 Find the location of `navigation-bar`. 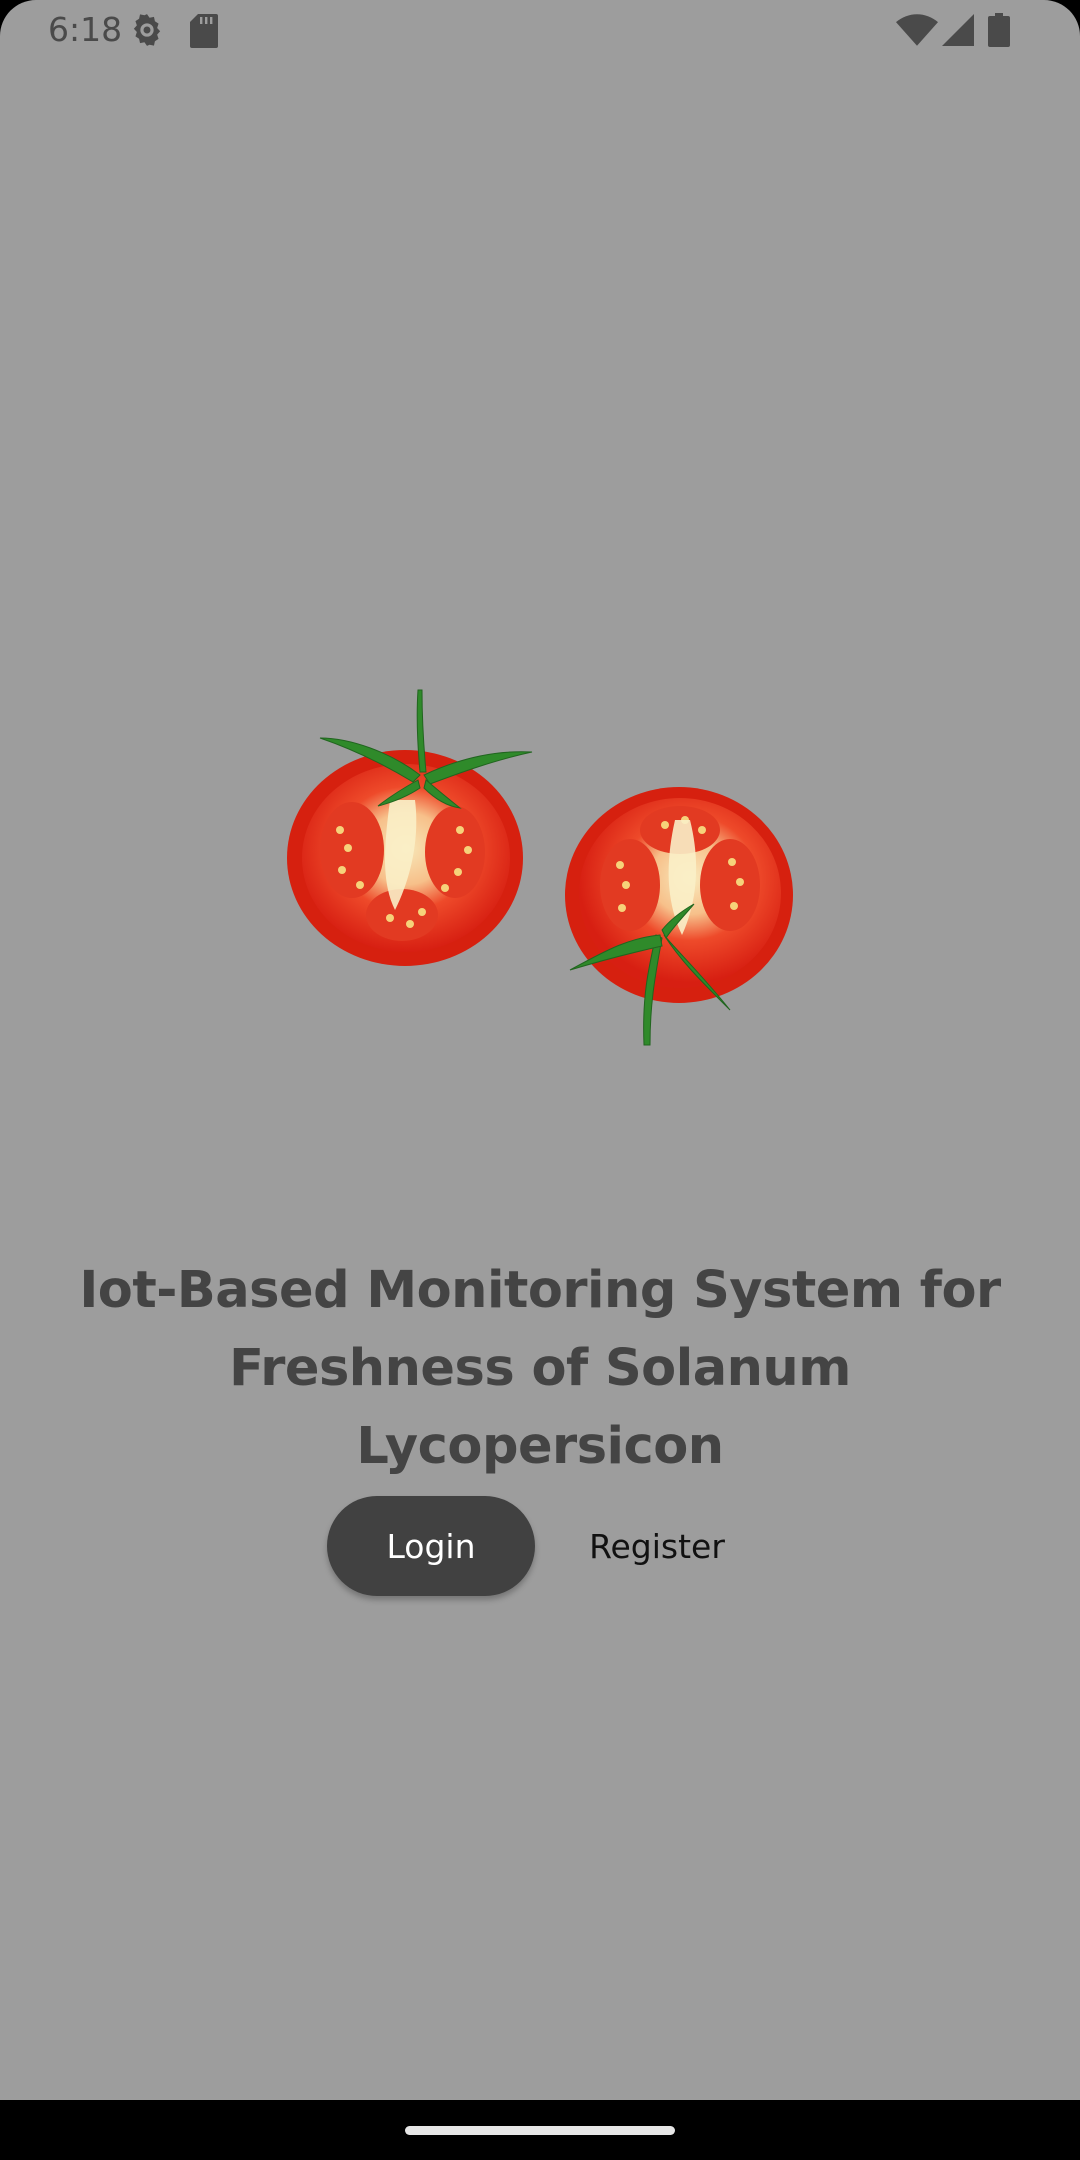

navigation-bar is located at coordinates (540, 2130).